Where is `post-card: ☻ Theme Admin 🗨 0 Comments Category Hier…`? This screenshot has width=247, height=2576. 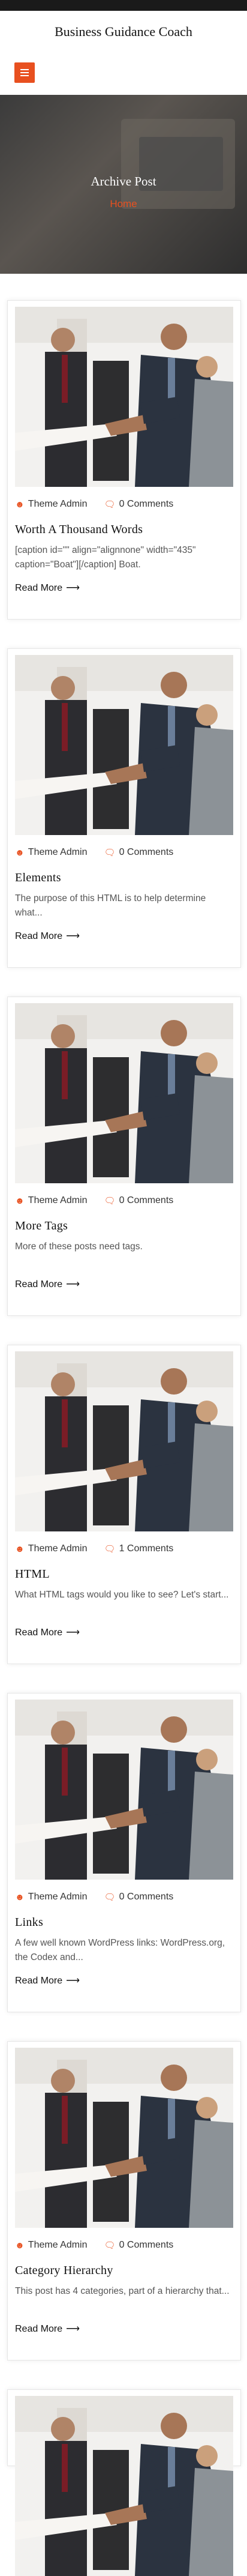 post-card: ☻ Theme Admin 🗨 0 Comments Category Hier… is located at coordinates (124, 2200).